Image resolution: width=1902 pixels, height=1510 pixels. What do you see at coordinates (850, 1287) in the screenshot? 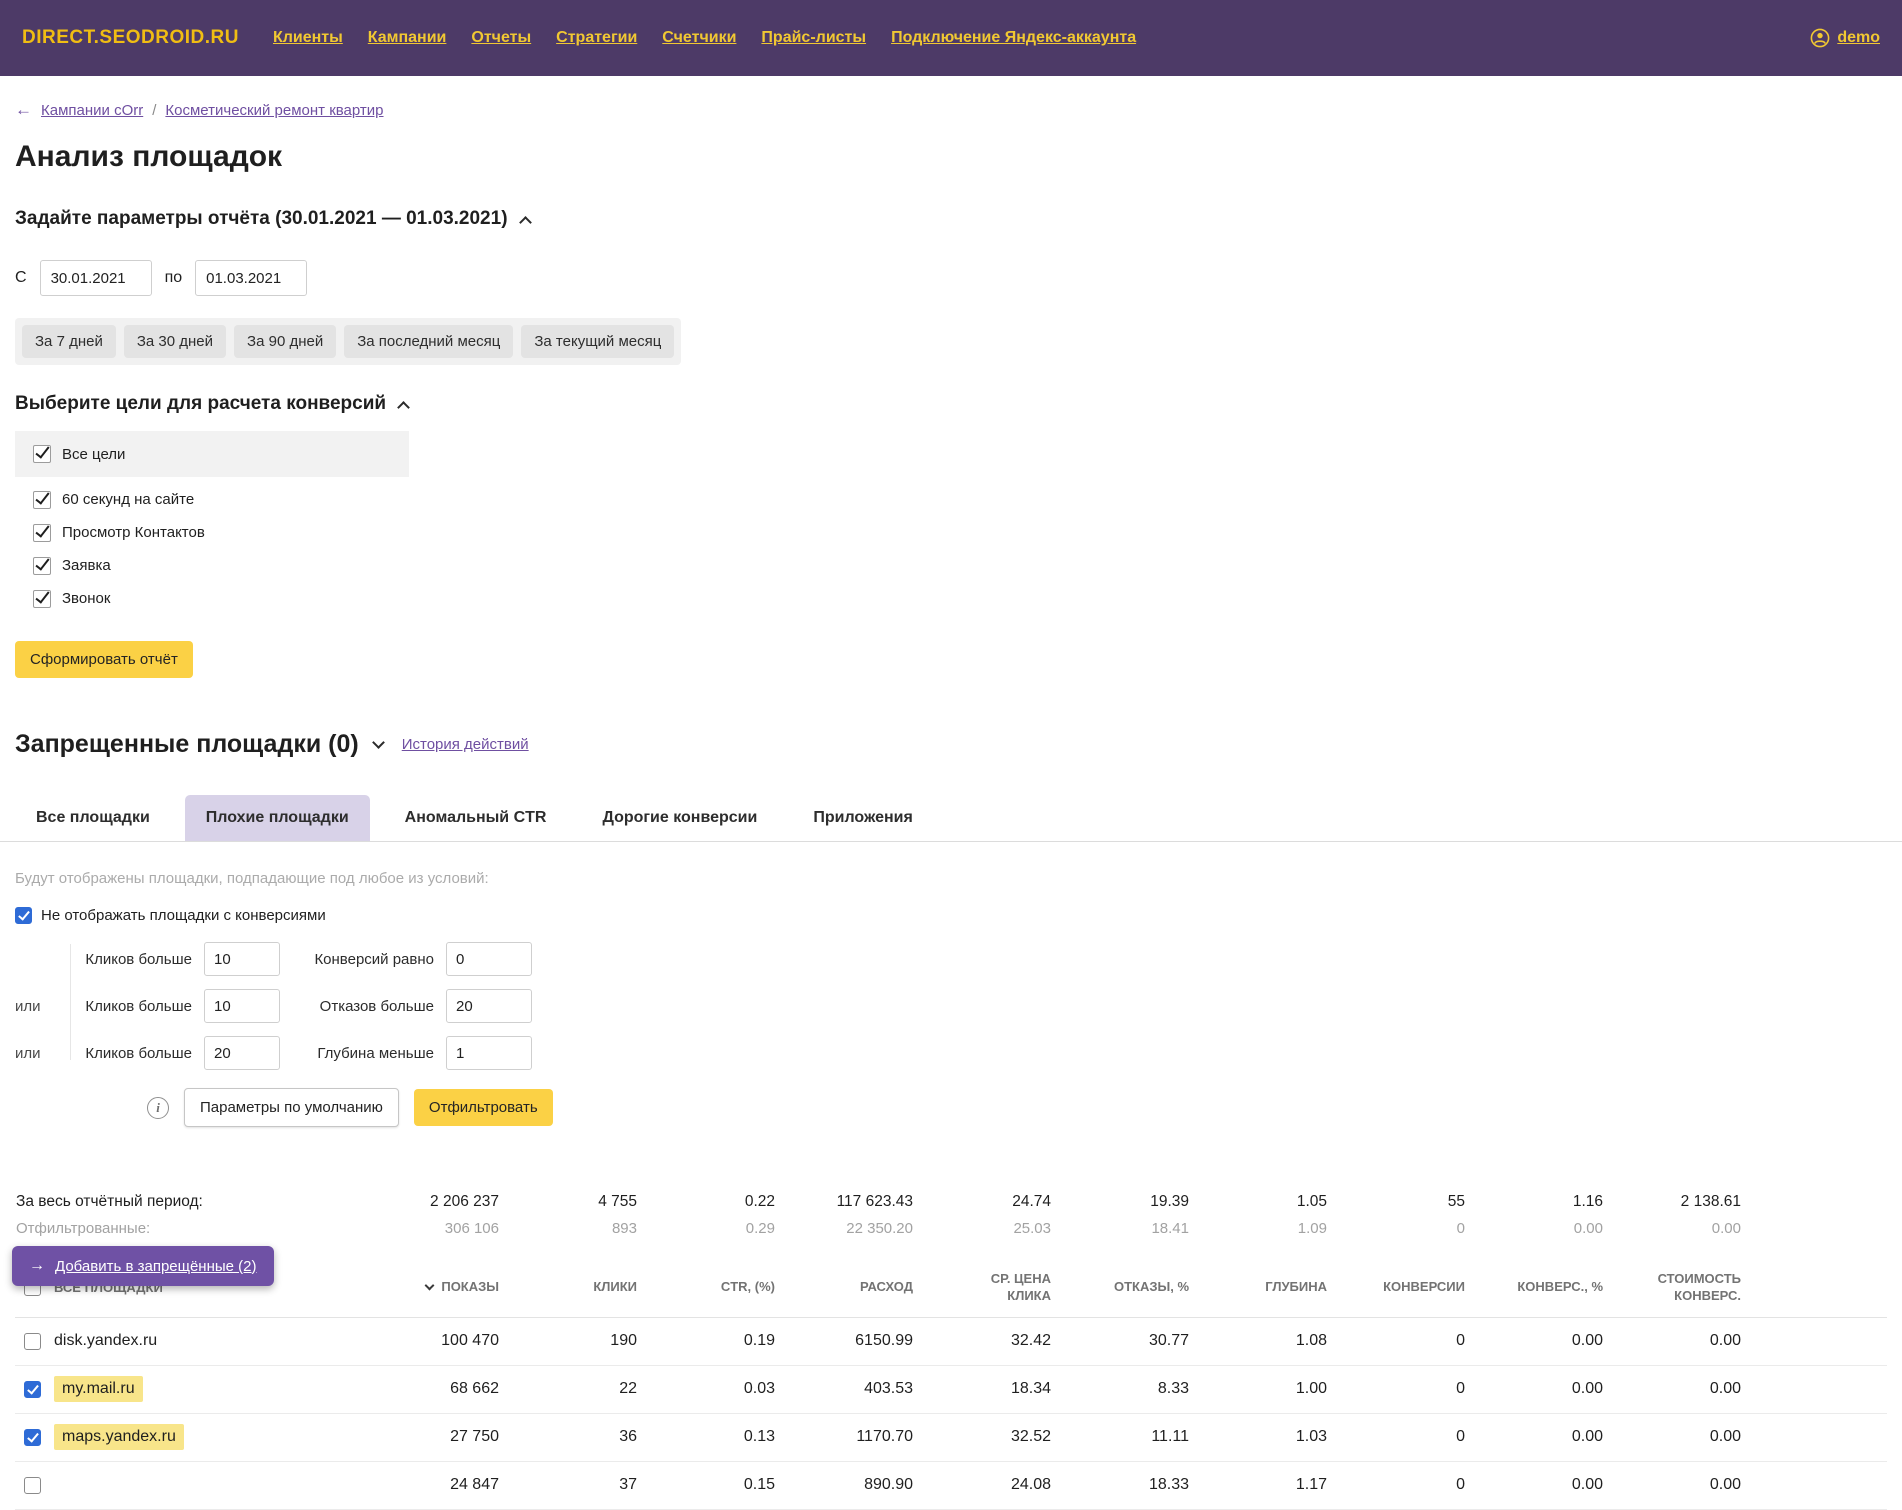
I see `column-header-cost: РАСХОД` at bounding box center [850, 1287].